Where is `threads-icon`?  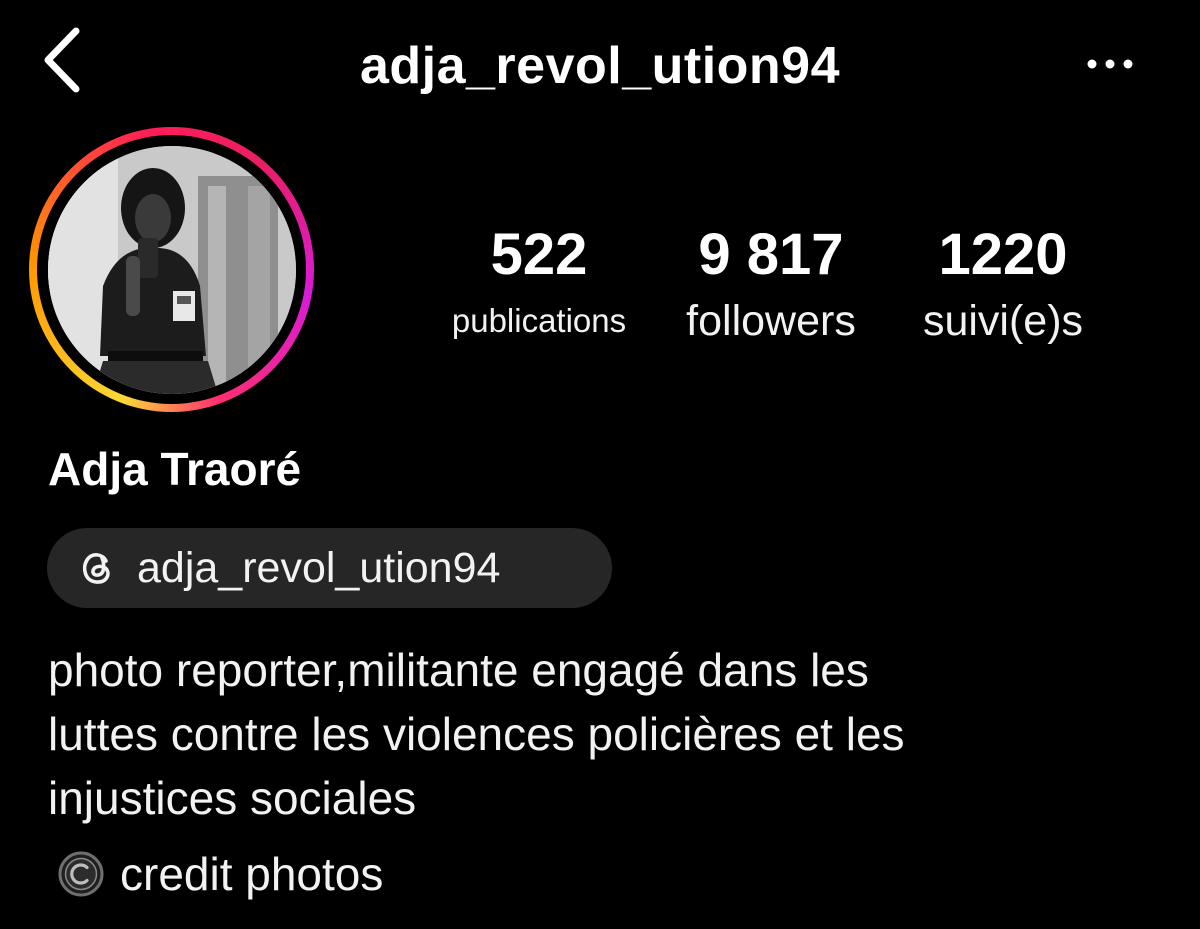
threads-icon is located at coordinates (97, 568).